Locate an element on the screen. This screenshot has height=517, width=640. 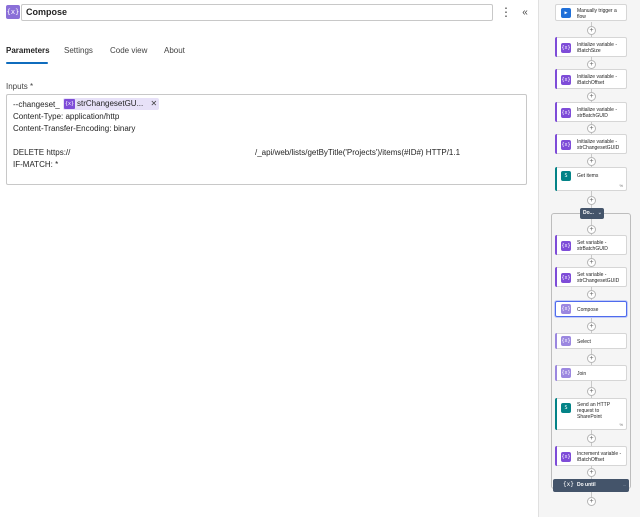
tab-parameters: Parameters is located at coordinates (28, 50).